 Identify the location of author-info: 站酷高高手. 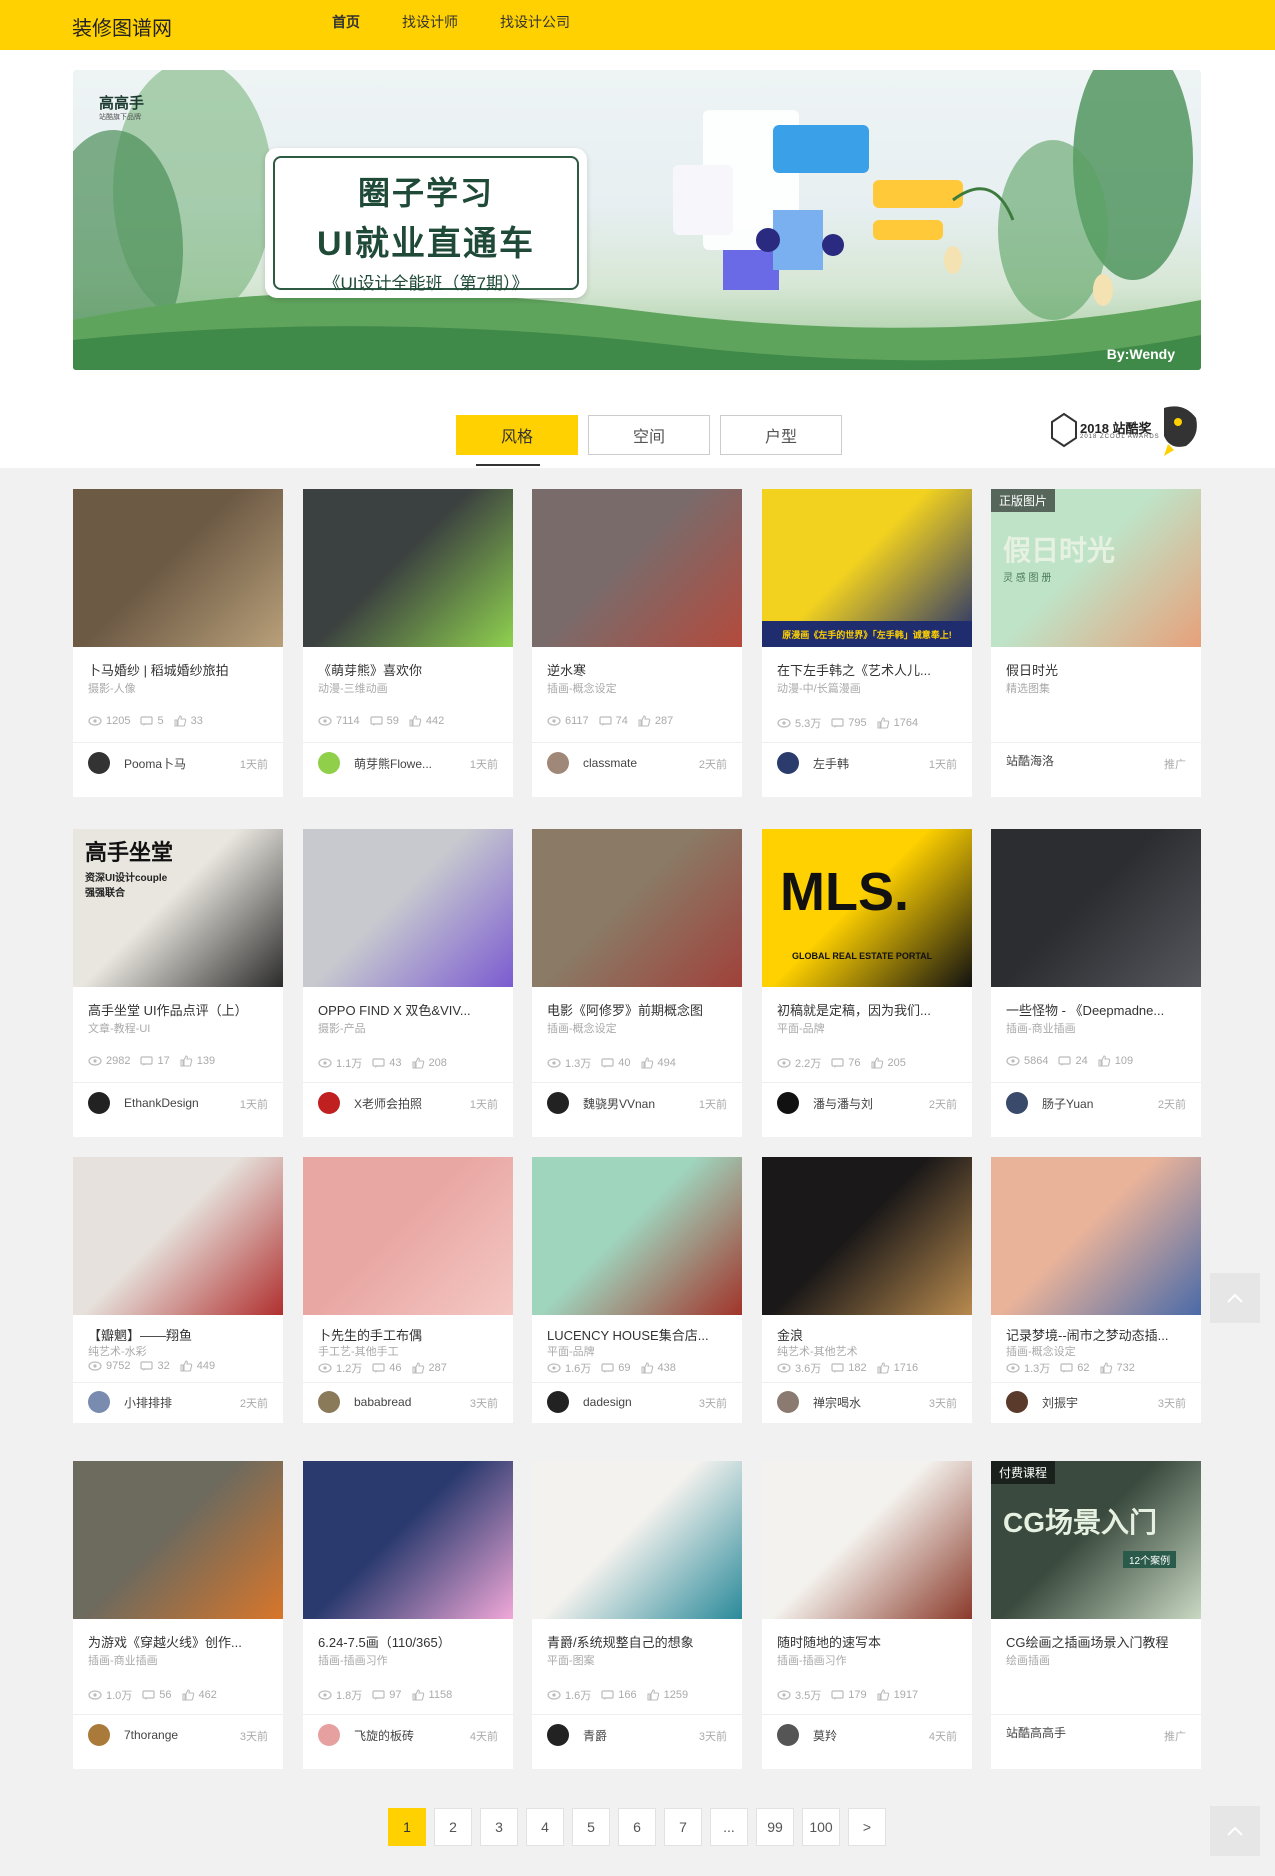
(1036, 1732).